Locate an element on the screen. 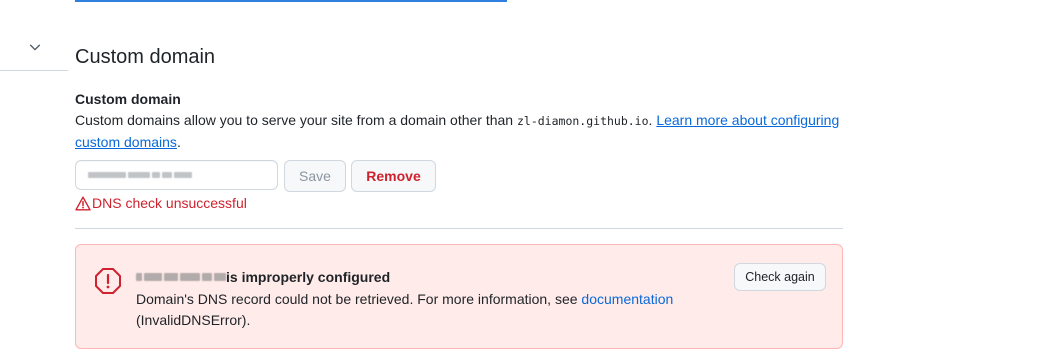 Image resolution: width=1048 pixels, height=362 pixels. flash-body-suffix: (InvalidDNSError). is located at coordinates (193, 320).